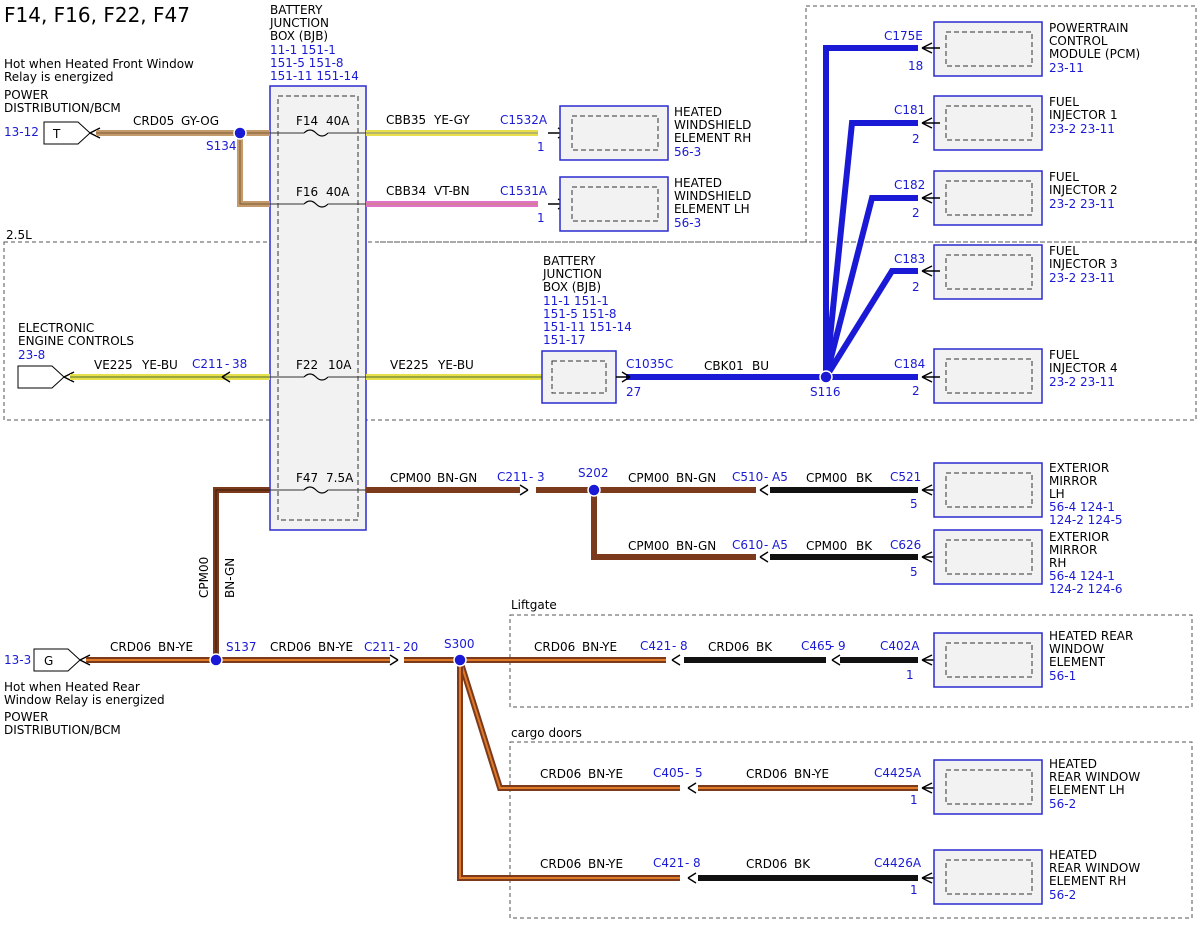 This screenshot has height=927, width=1200. Describe the element at coordinates (1073, 481) in the screenshot. I see `svg-text: MIRROR` at that location.